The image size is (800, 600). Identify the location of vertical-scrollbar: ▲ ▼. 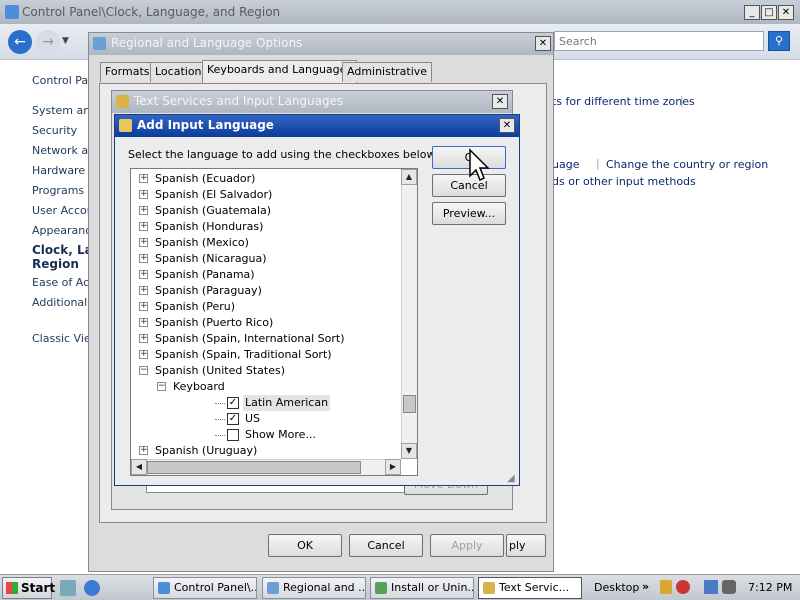
(409, 314).